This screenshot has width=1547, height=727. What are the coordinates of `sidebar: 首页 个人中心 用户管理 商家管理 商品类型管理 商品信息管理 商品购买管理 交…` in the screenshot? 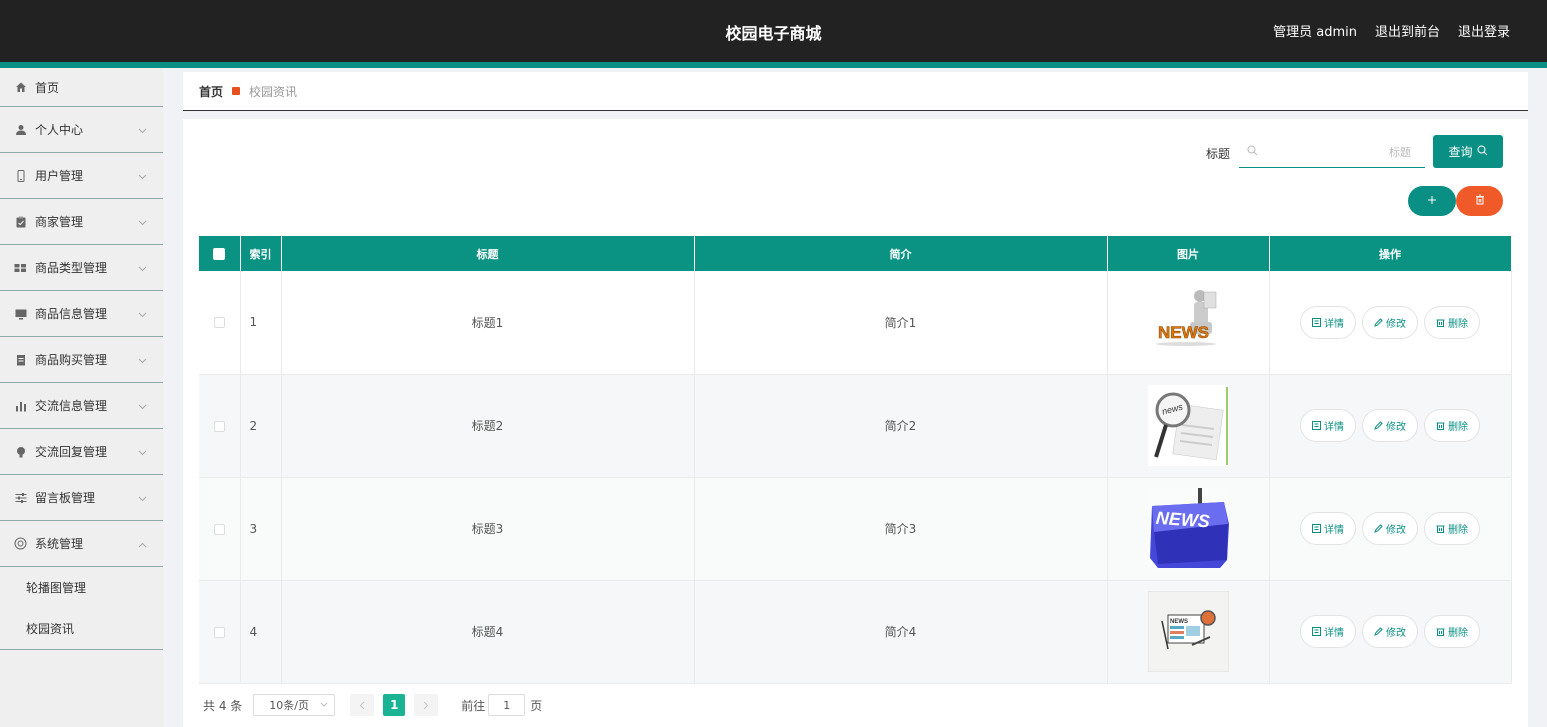 It's located at (81, 397).